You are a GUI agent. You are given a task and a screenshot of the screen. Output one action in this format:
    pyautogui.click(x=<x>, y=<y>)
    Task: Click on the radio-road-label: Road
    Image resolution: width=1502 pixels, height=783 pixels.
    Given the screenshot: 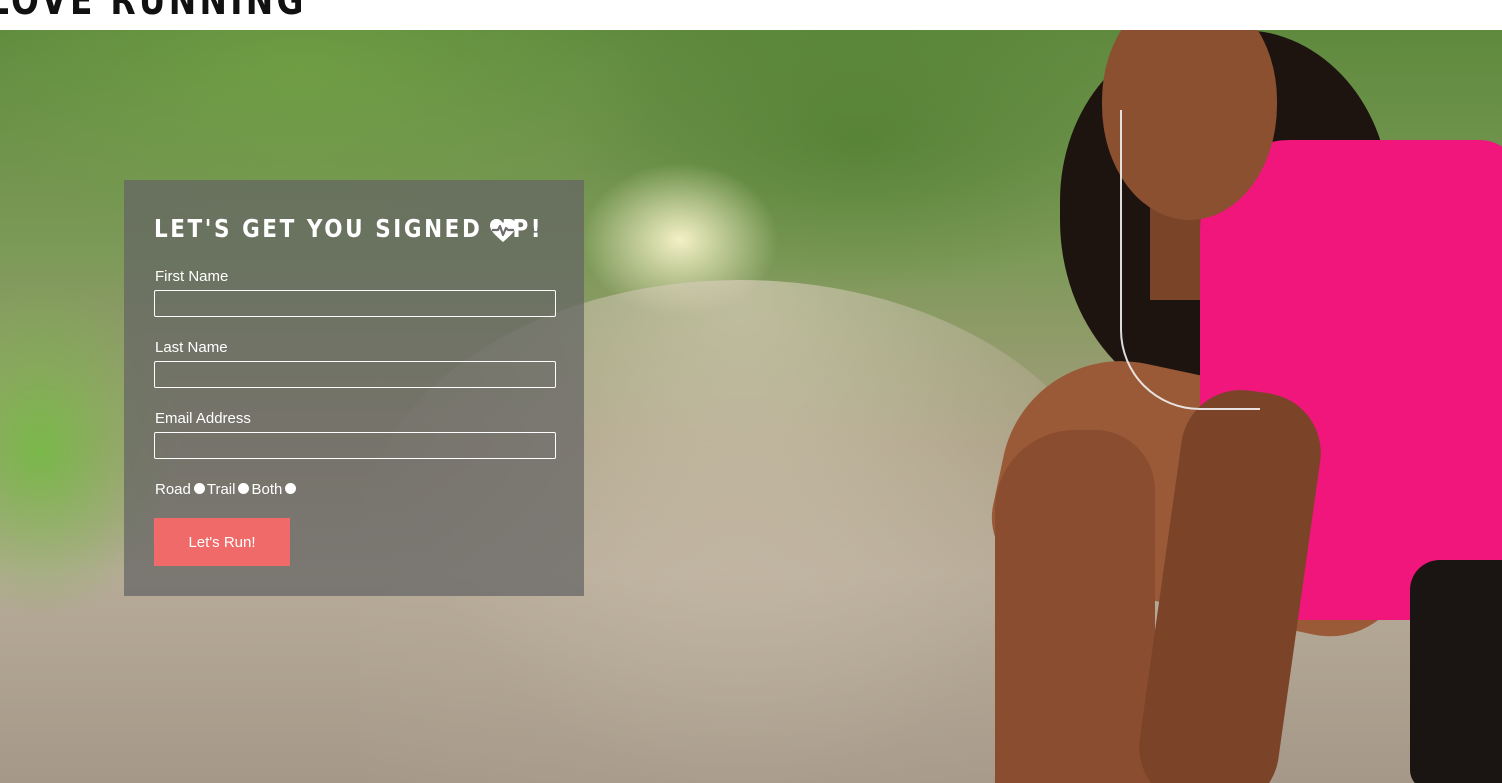 What is the action you would take?
    pyautogui.click(x=173, y=489)
    